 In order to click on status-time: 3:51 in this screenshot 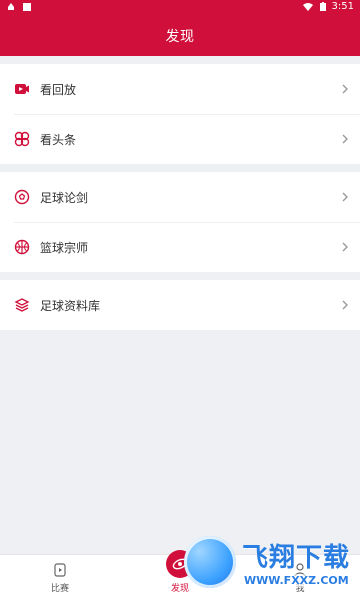, I will do `click(342, 6)`.